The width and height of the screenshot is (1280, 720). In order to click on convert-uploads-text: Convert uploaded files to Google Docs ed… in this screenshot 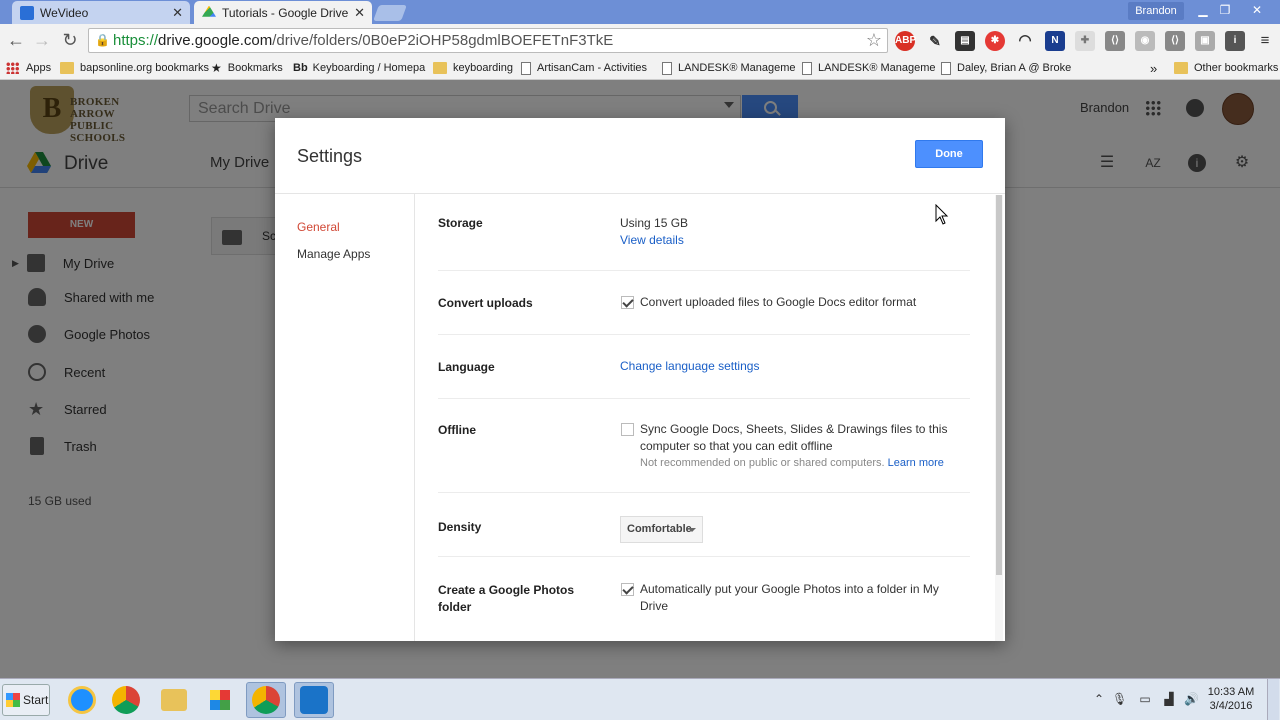, I will do `click(778, 302)`.